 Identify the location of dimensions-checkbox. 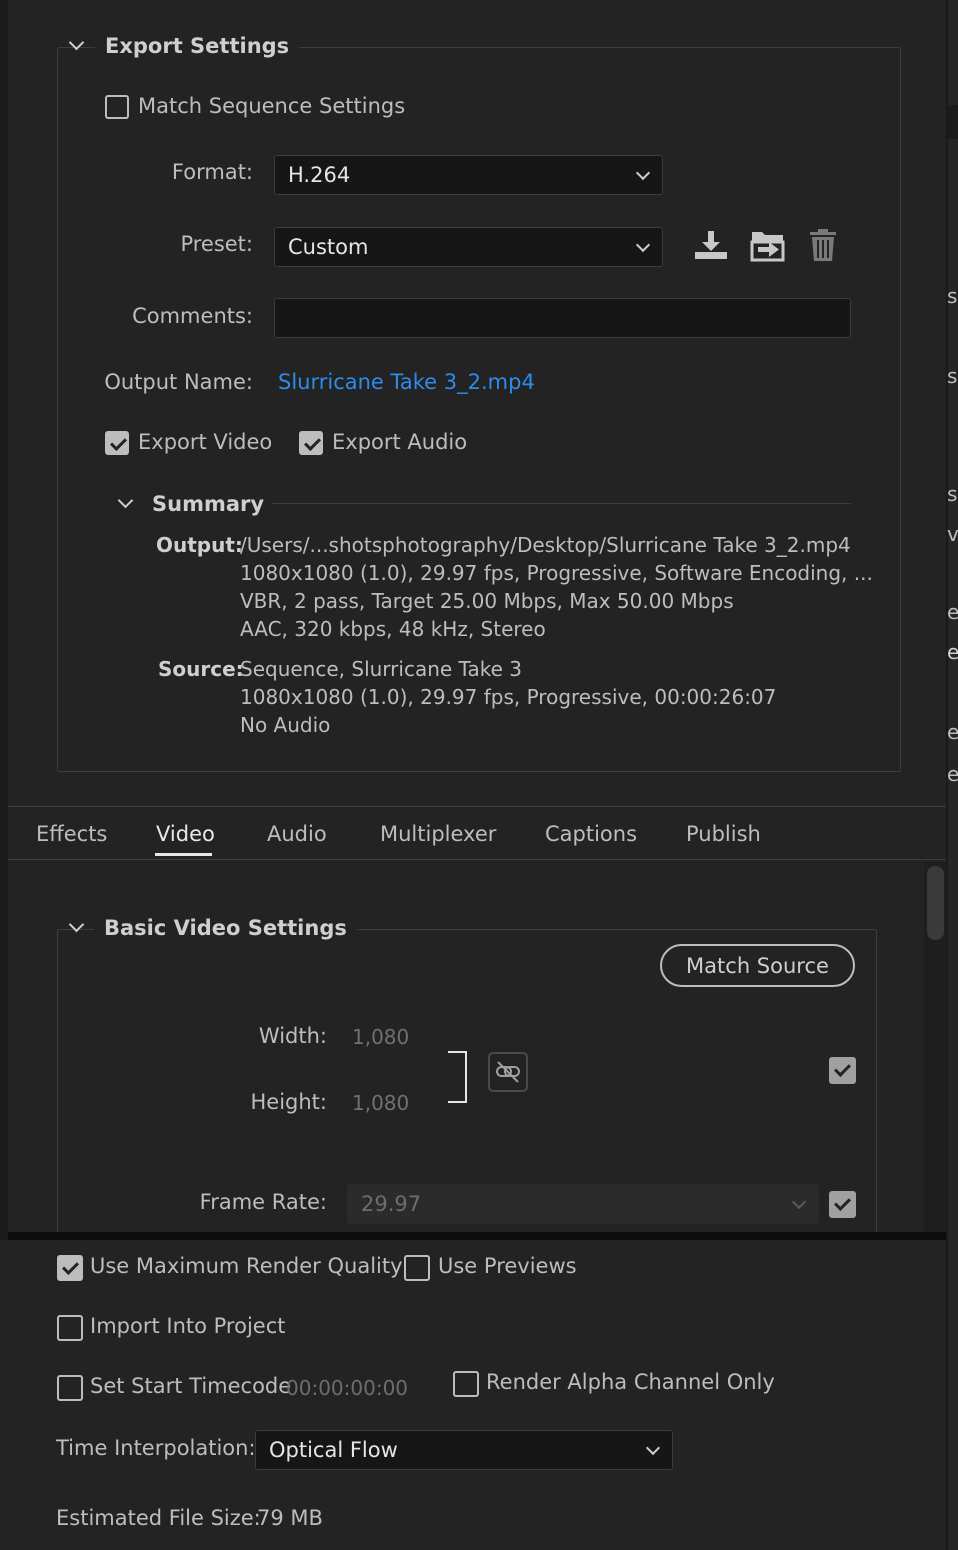
(842, 1070).